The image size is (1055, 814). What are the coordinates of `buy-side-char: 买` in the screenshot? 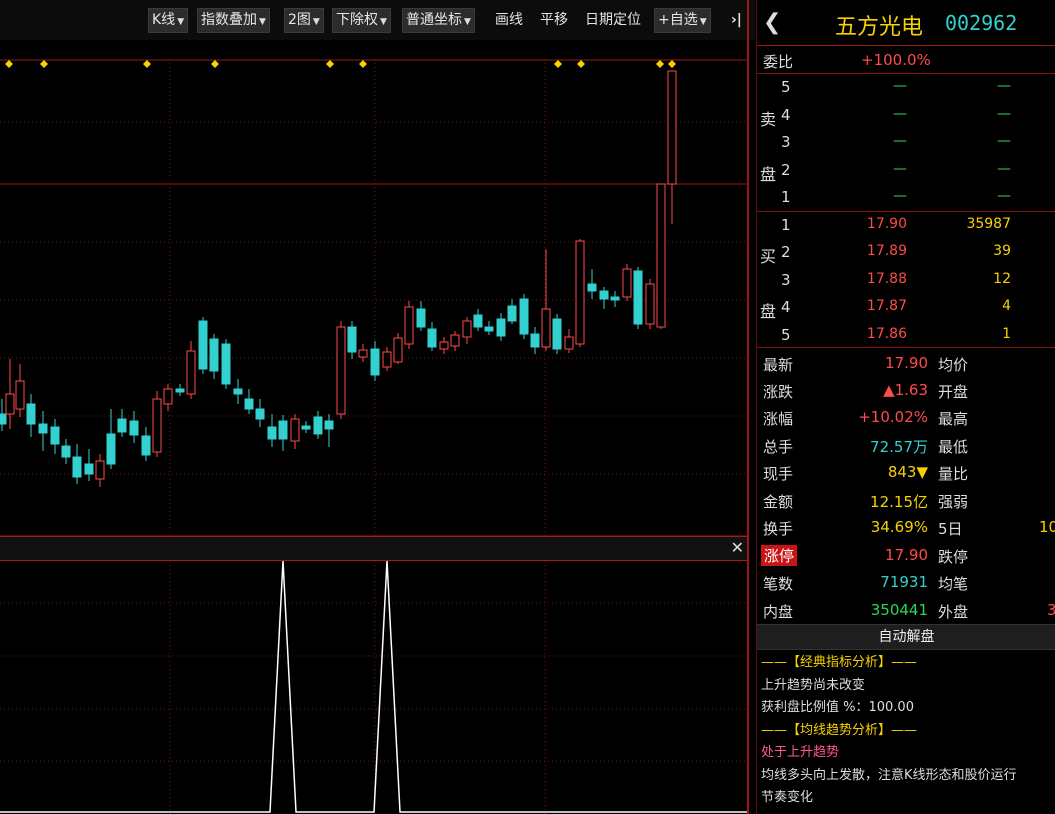 It's located at (768, 256).